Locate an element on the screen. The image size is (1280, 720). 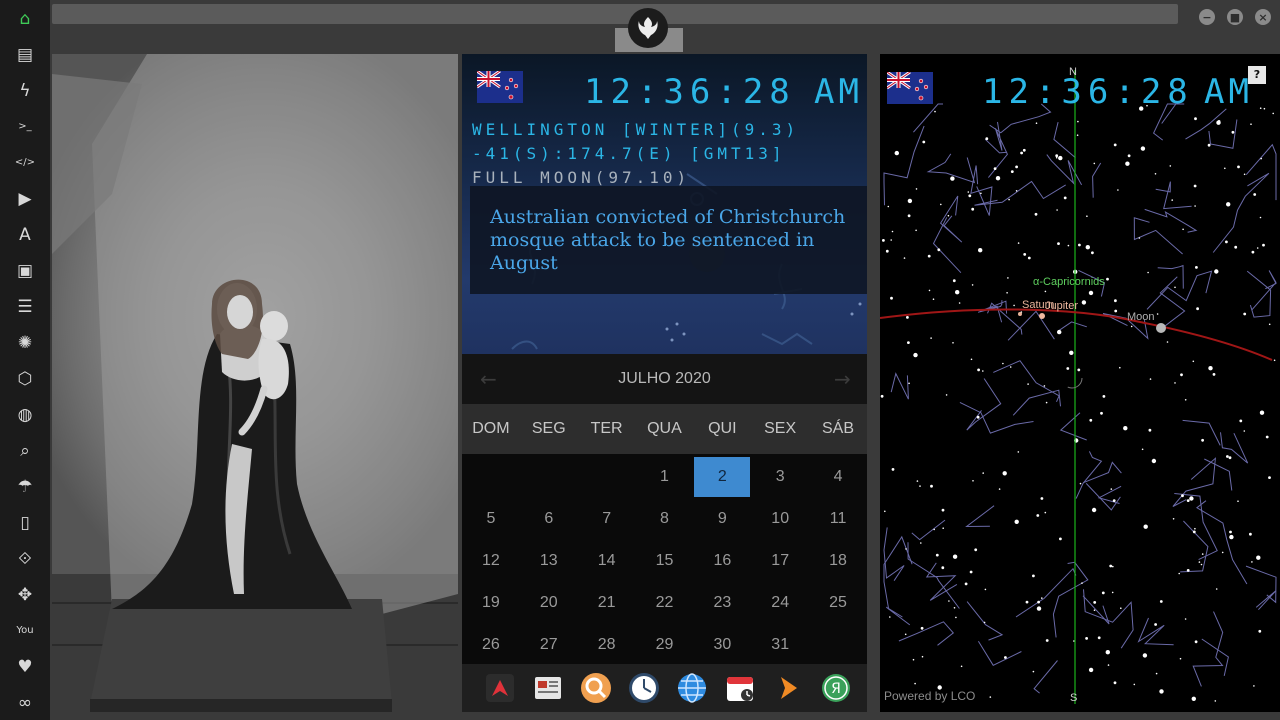
contacts-icon: ▯ is located at coordinates (25, 523).